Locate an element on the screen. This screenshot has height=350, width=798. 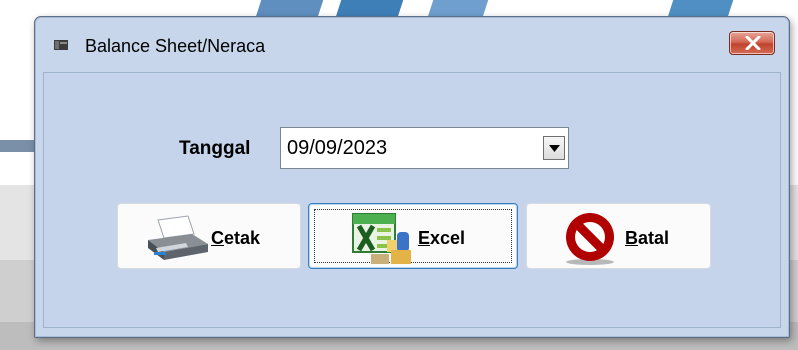
chevron-down-icon is located at coordinates (554, 148).